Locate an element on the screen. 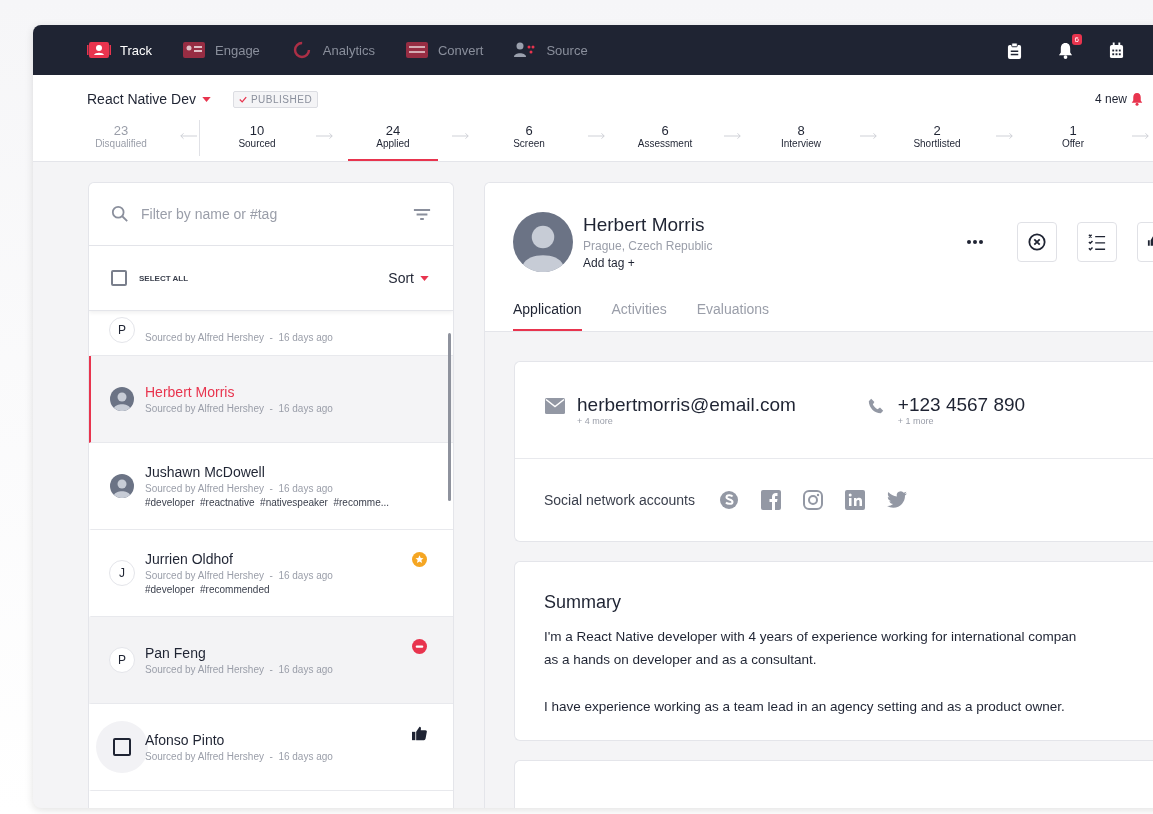  summary-paragraph: I'm a React Native developer with 4 years of experience working for international compan is located at coordinates (811, 637).